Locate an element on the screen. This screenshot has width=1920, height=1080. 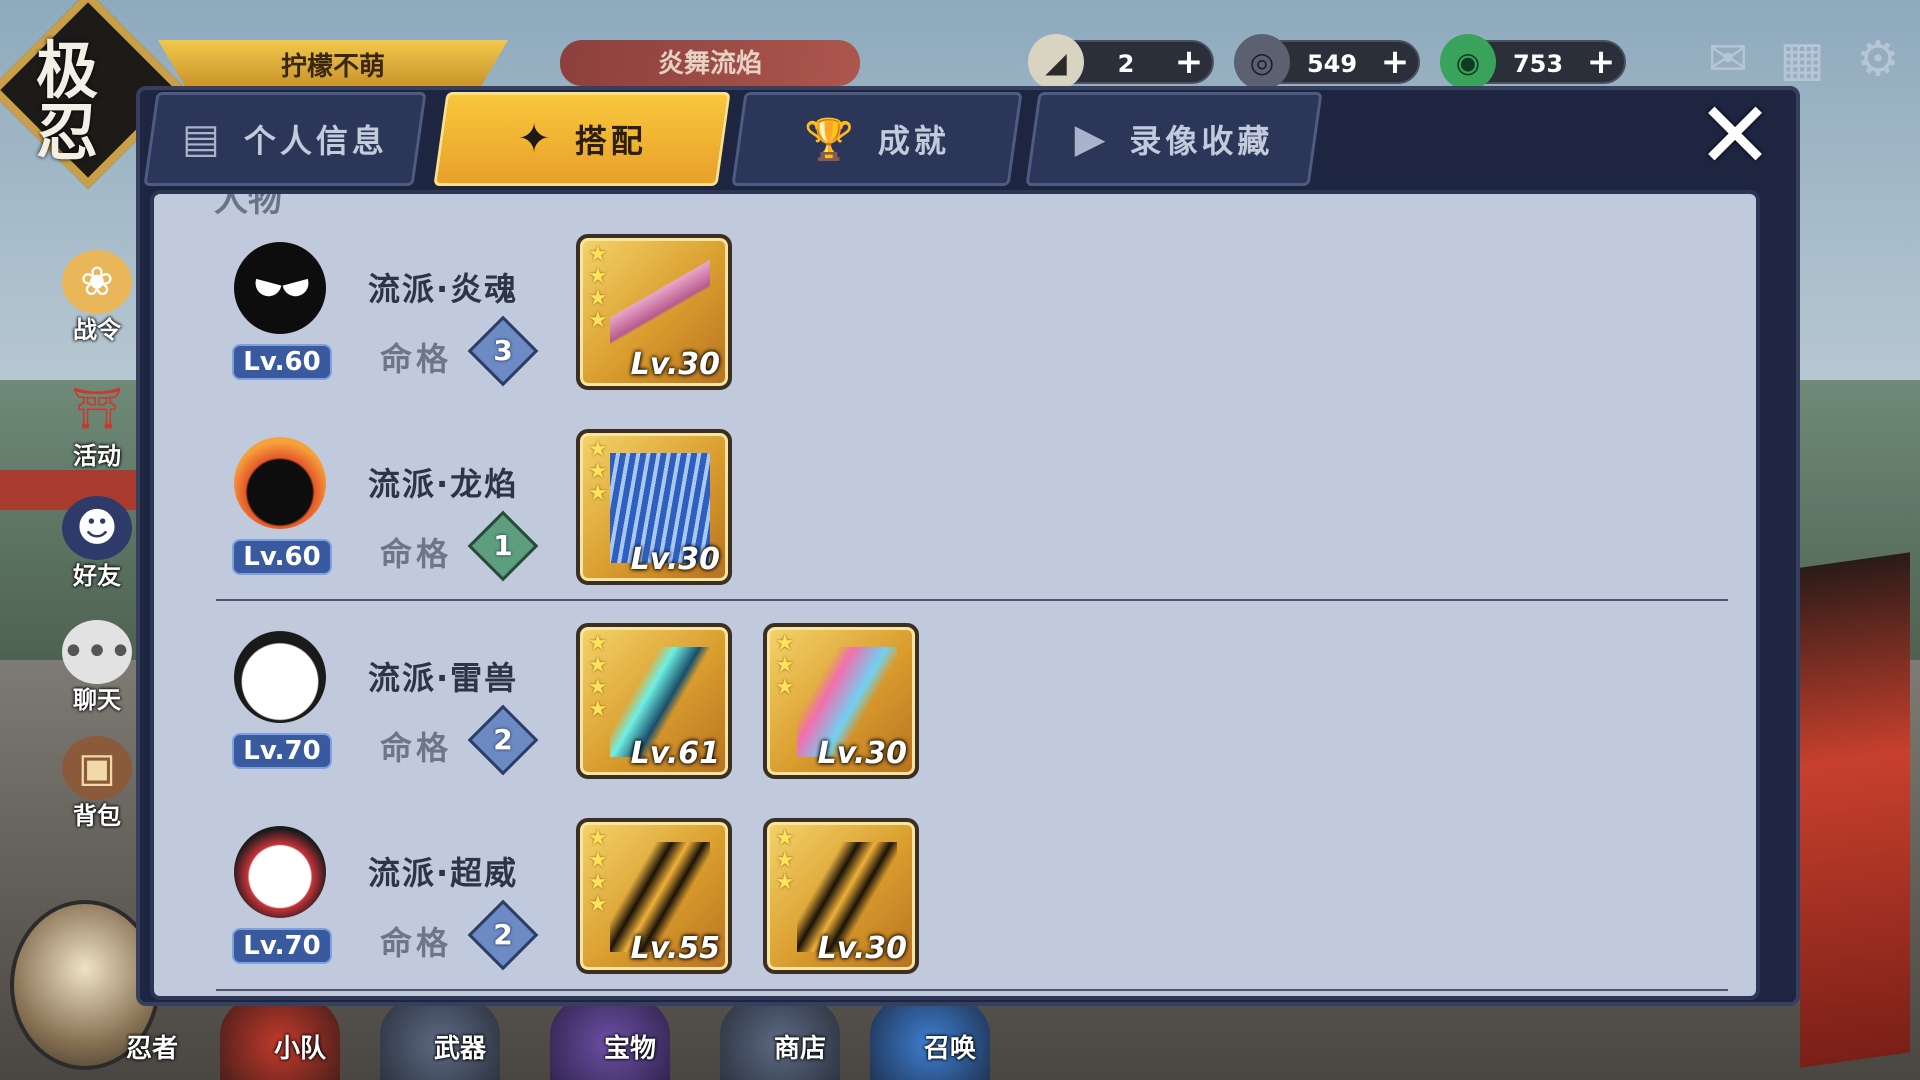
side-item-label: 活动 is located at coordinates (97, 456).